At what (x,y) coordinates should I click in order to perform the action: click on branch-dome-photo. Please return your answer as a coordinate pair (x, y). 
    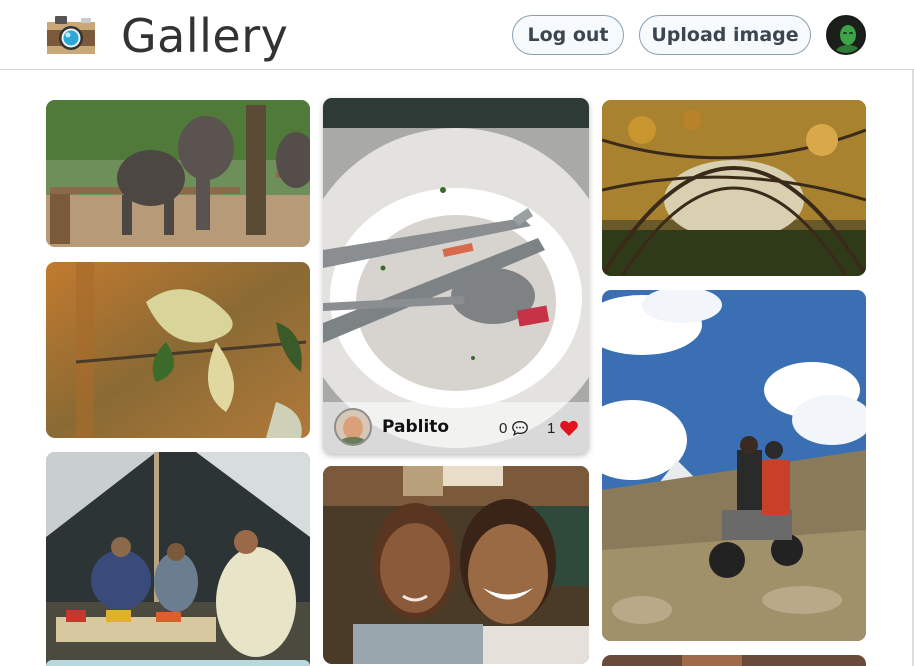
    Looking at the image, I should click on (734, 188).